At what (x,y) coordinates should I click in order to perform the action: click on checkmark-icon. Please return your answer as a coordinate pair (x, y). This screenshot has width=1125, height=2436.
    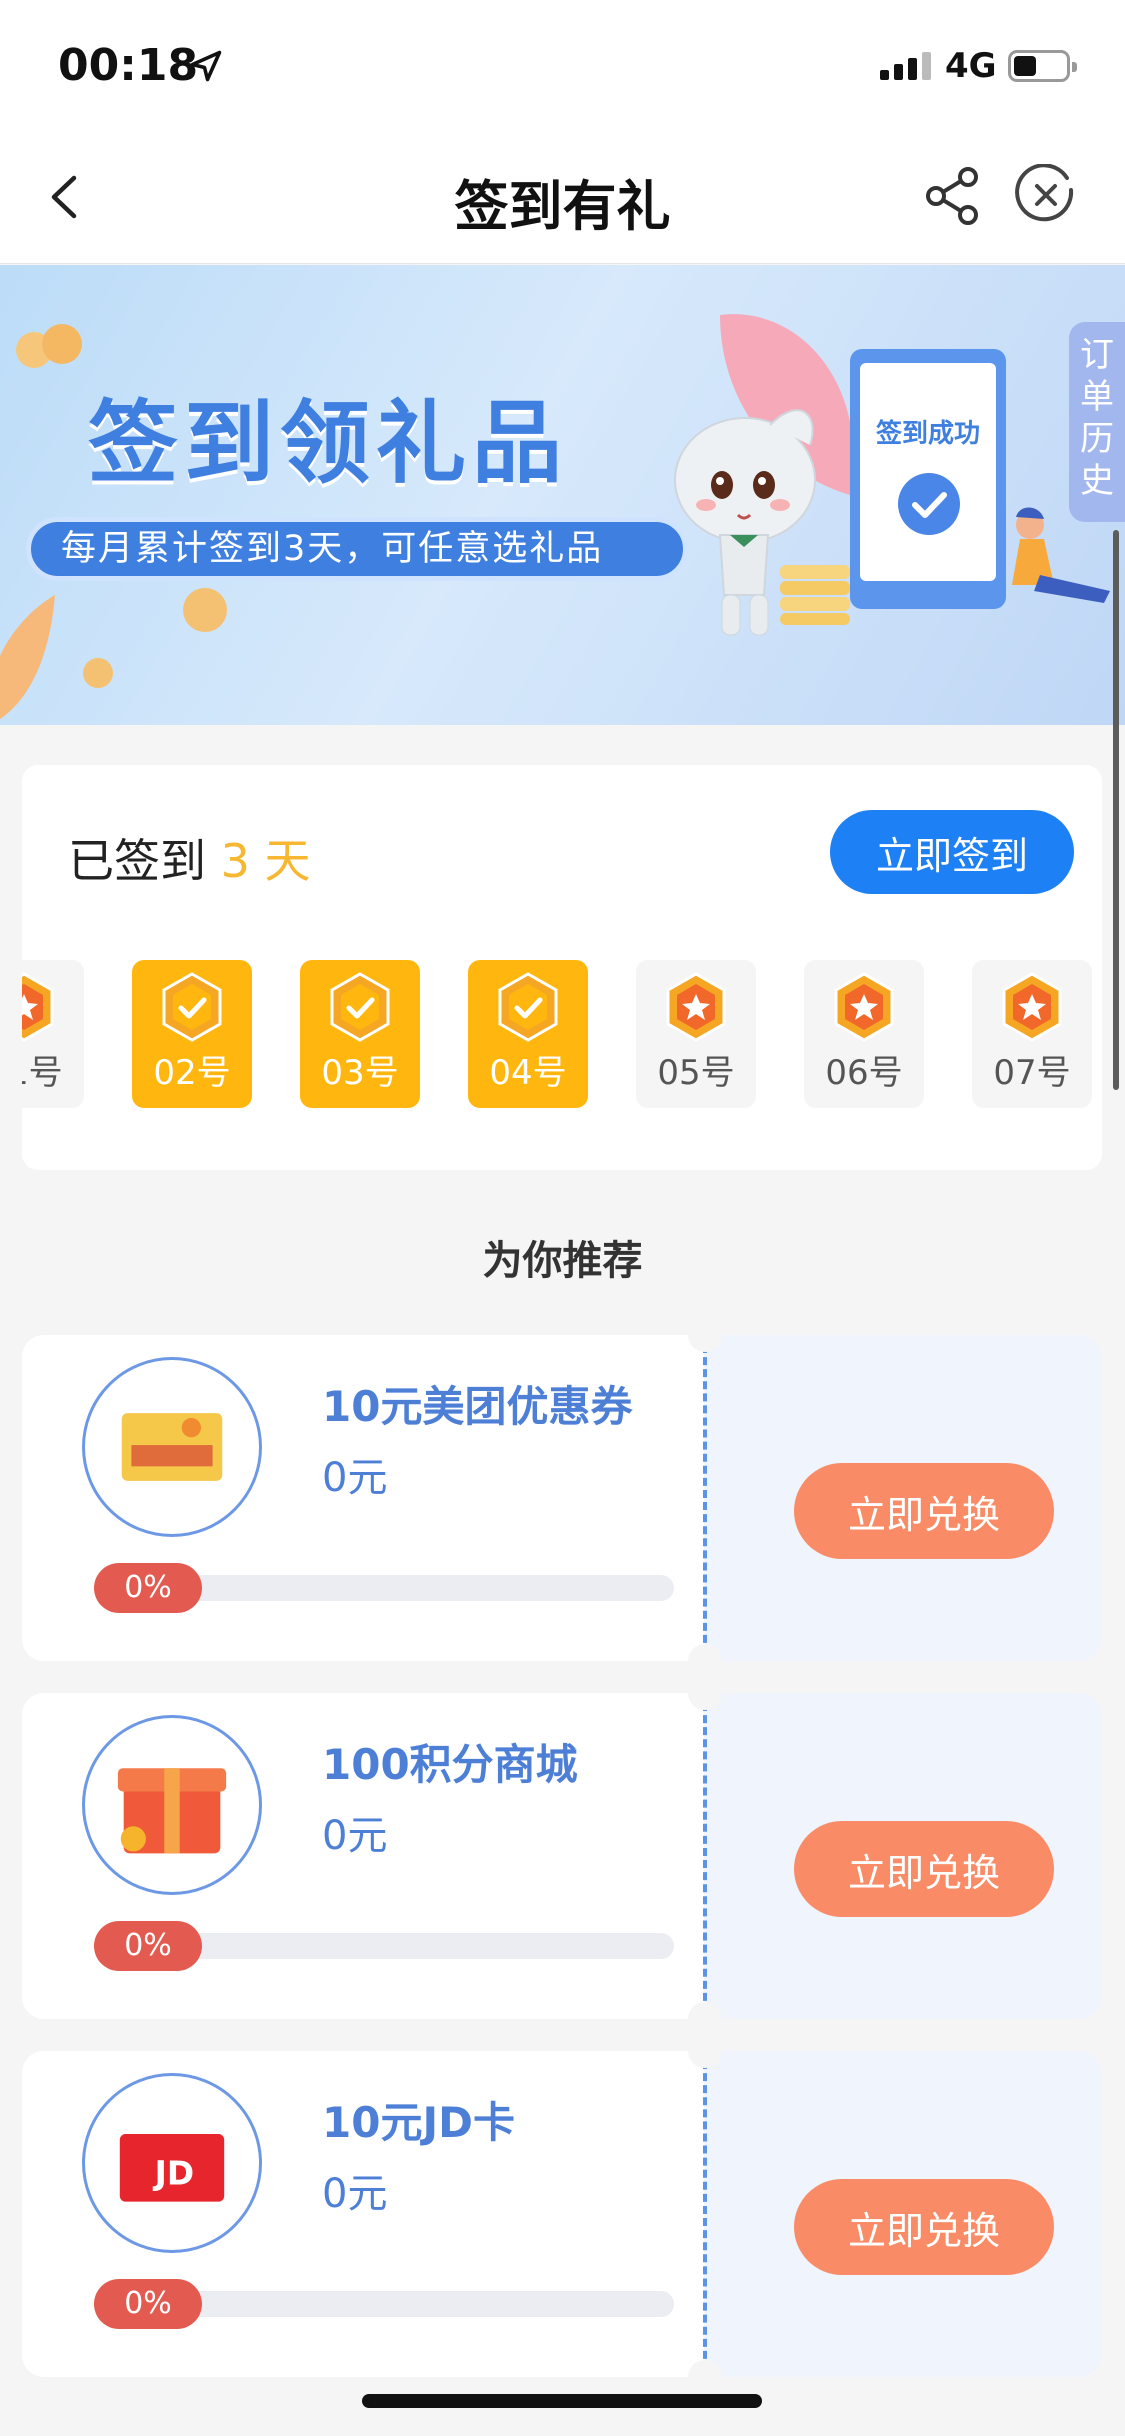
    Looking at the image, I should click on (929, 504).